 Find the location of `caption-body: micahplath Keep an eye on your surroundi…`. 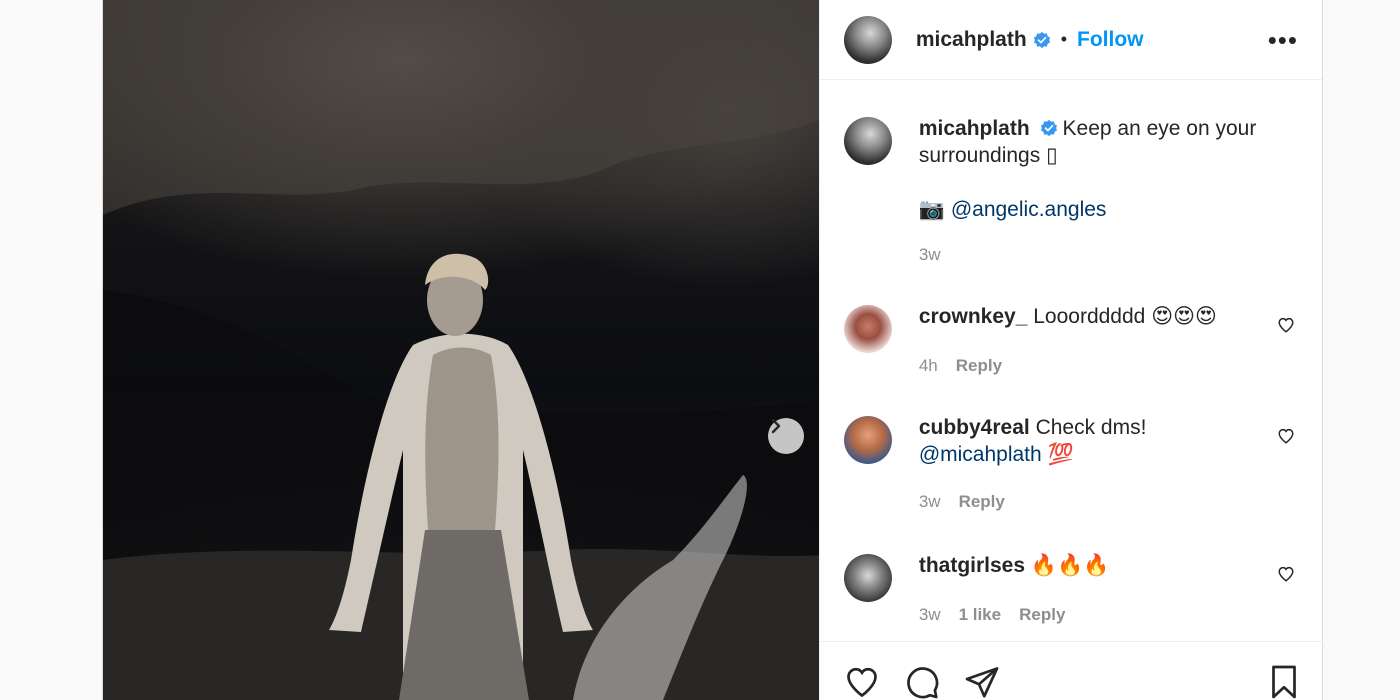

caption-body: micahplath Keep an eye on your surroundi… is located at coordinates (1112, 191).